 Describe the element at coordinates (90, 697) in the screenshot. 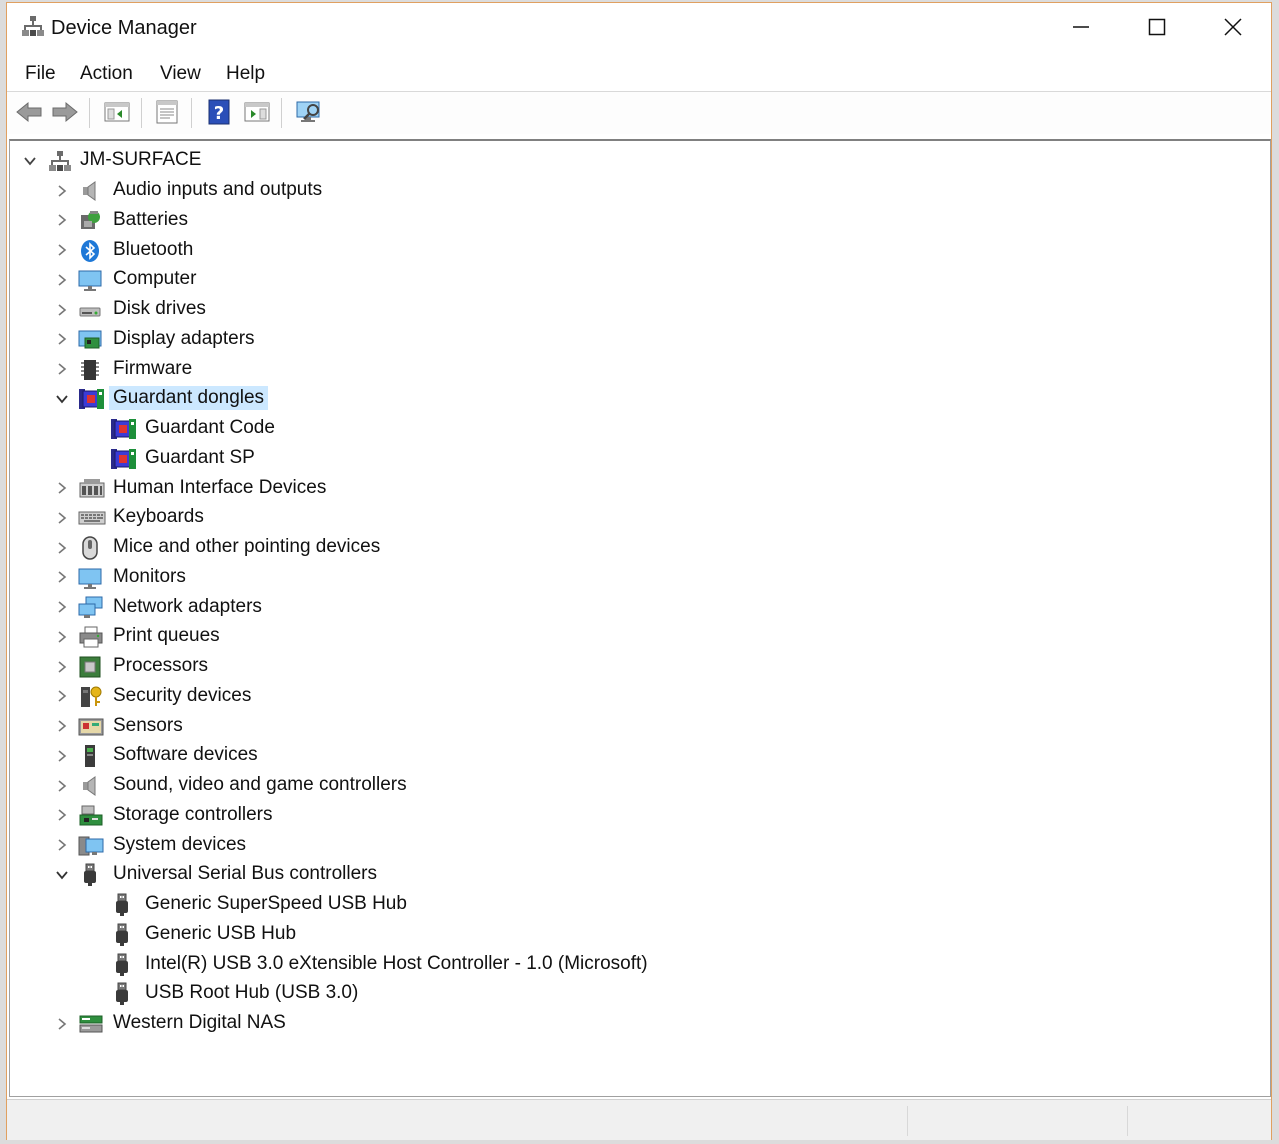

I see `security-device-icon` at that location.